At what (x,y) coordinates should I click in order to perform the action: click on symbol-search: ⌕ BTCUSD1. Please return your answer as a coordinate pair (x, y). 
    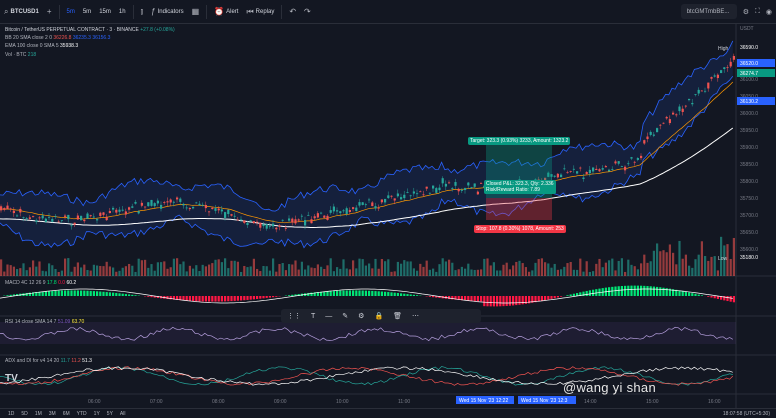
    Looking at the image, I should click on (21, 12).